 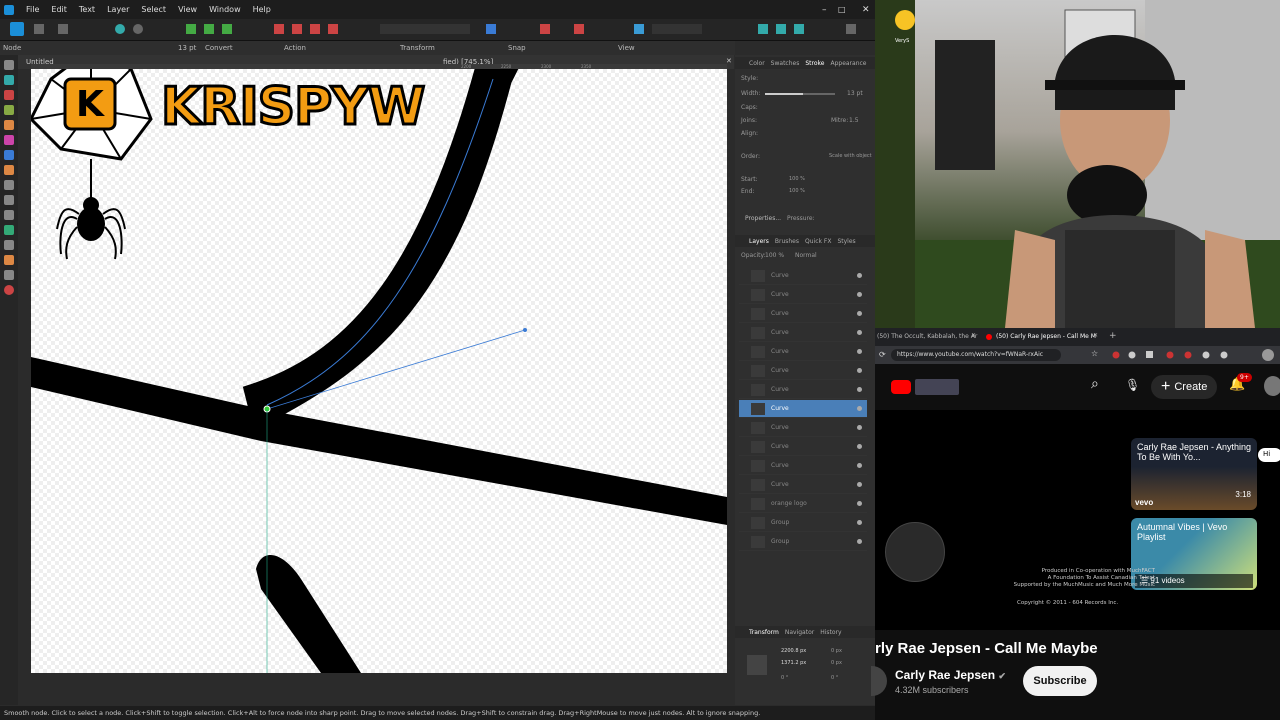 What do you see at coordinates (32, 9) in the screenshot?
I see `menu-file: File` at bounding box center [32, 9].